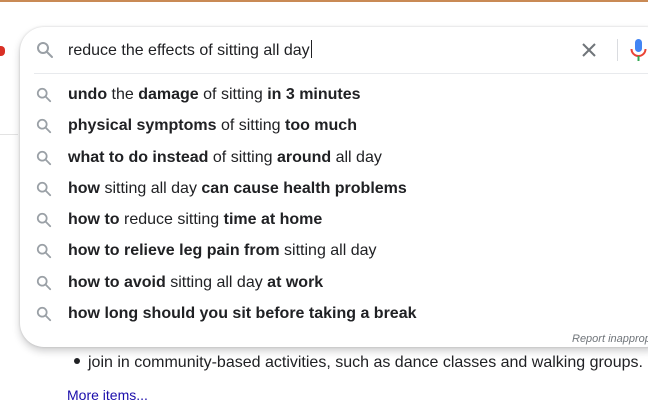  What do you see at coordinates (94, 220) in the screenshot?
I see `suggestion-bold-part: how to` at bounding box center [94, 220].